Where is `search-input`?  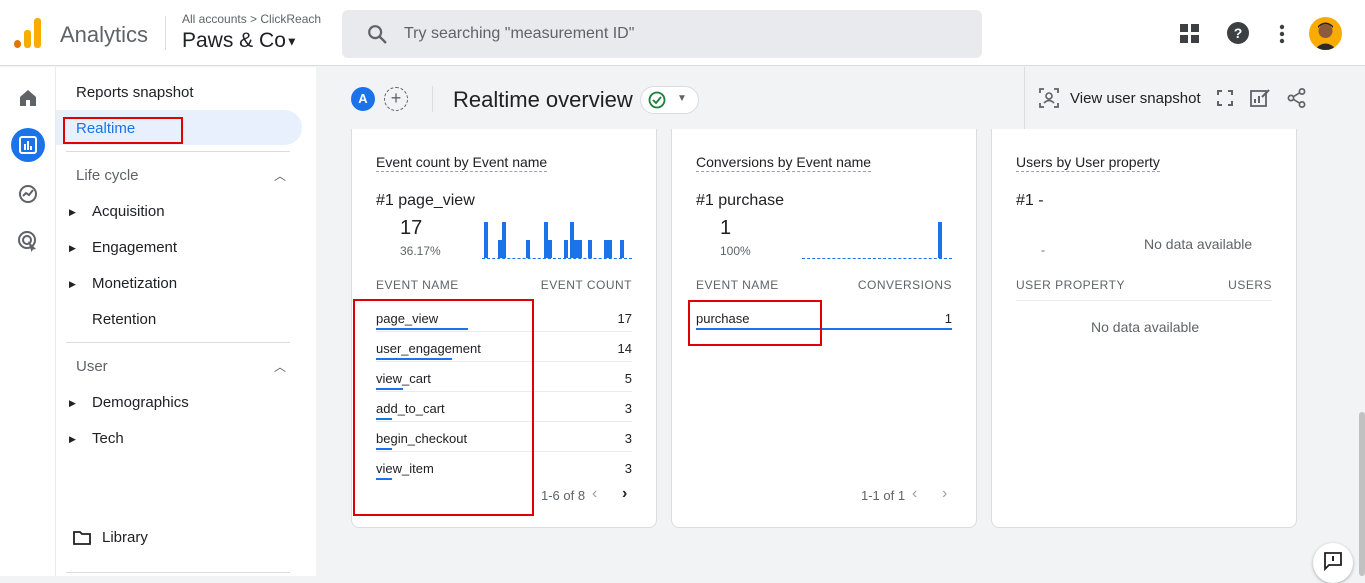 search-input is located at coordinates (684, 34).